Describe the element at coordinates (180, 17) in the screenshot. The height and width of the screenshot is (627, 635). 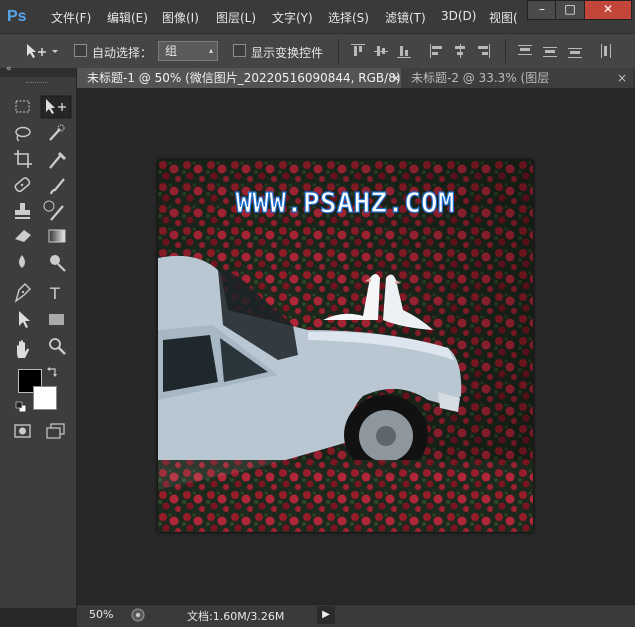
I see `menu-image: 图像(I)` at that location.